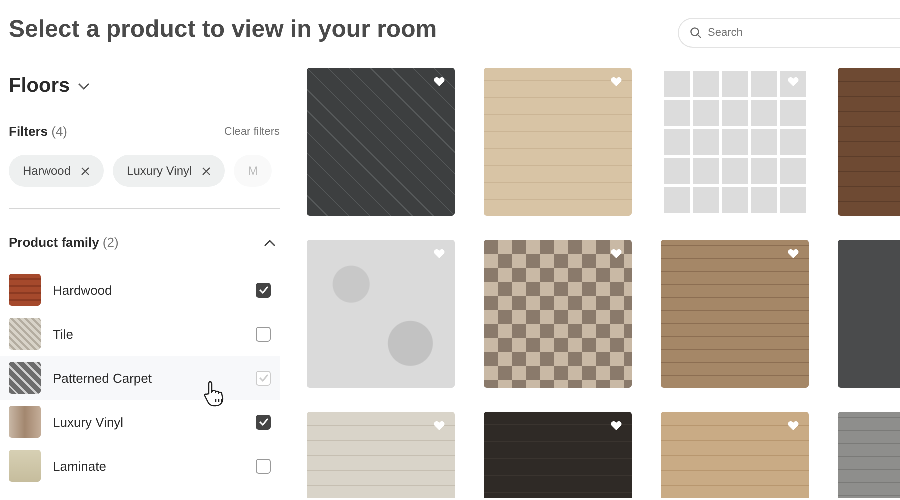 The image size is (900, 500). Describe the element at coordinates (103, 378) in the screenshot. I see `family-name: Patterned Carpet` at that location.